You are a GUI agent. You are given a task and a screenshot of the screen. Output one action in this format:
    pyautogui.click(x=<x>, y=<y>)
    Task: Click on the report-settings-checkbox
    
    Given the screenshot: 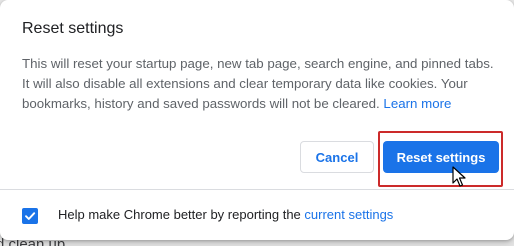 What is the action you would take?
    pyautogui.click(x=30, y=216)
    